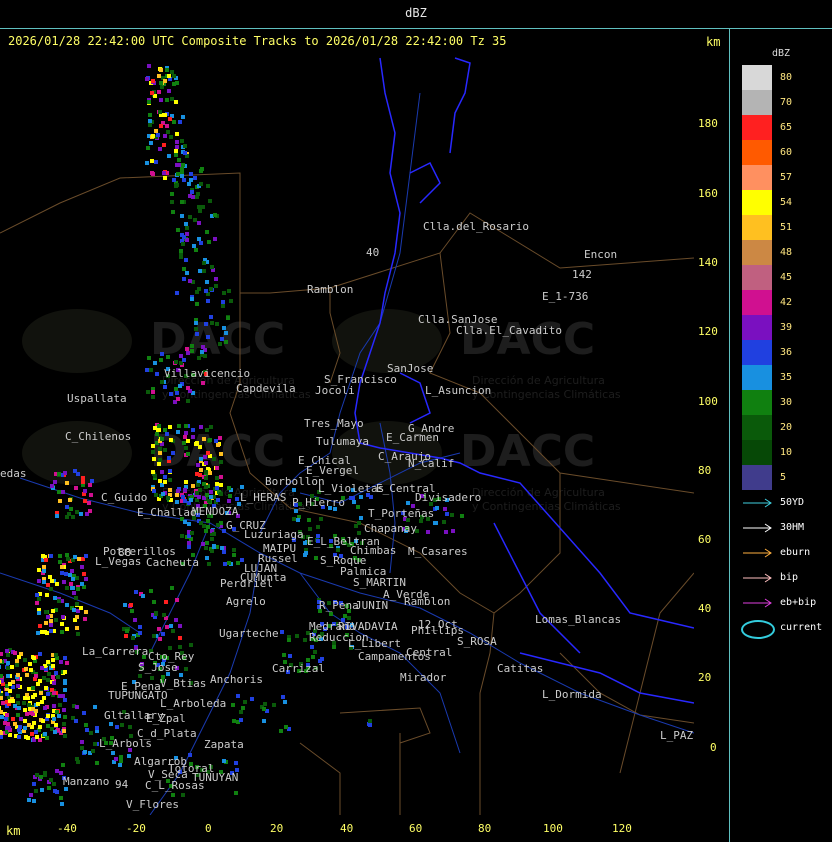 The image size is (832, 842). I want to click on y-tick-2: 160, so click(708, 193).